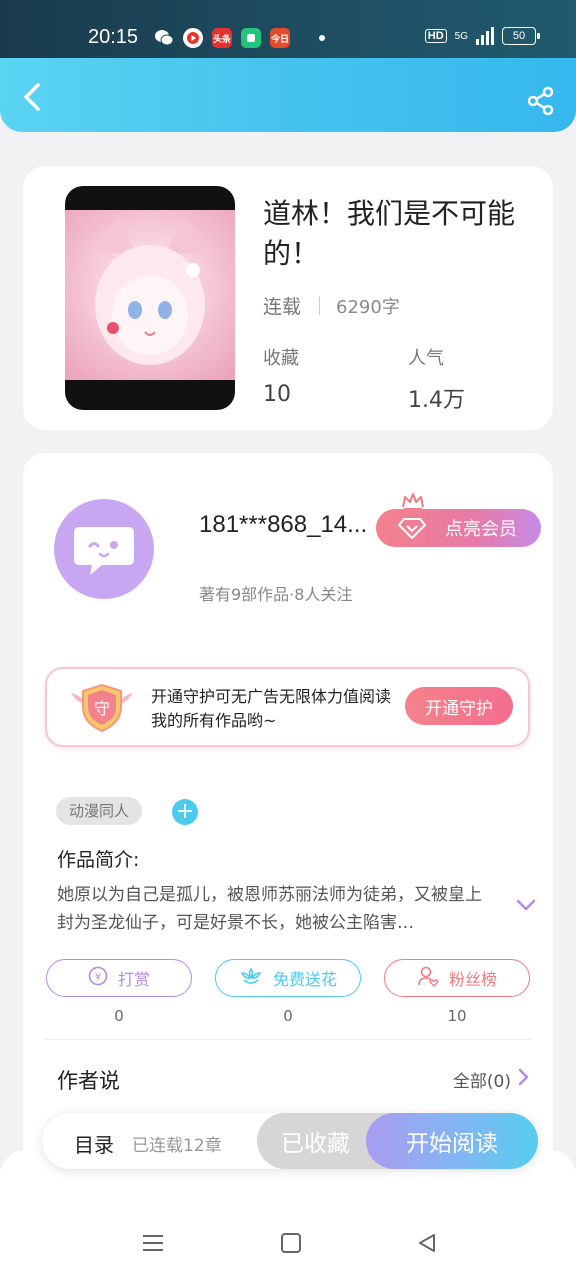 This screenshot has width=576, height=1280. Describe the element at coordinates (239, 38) in the screenshot. I see `notification-icons: 头条 今日` at that location.